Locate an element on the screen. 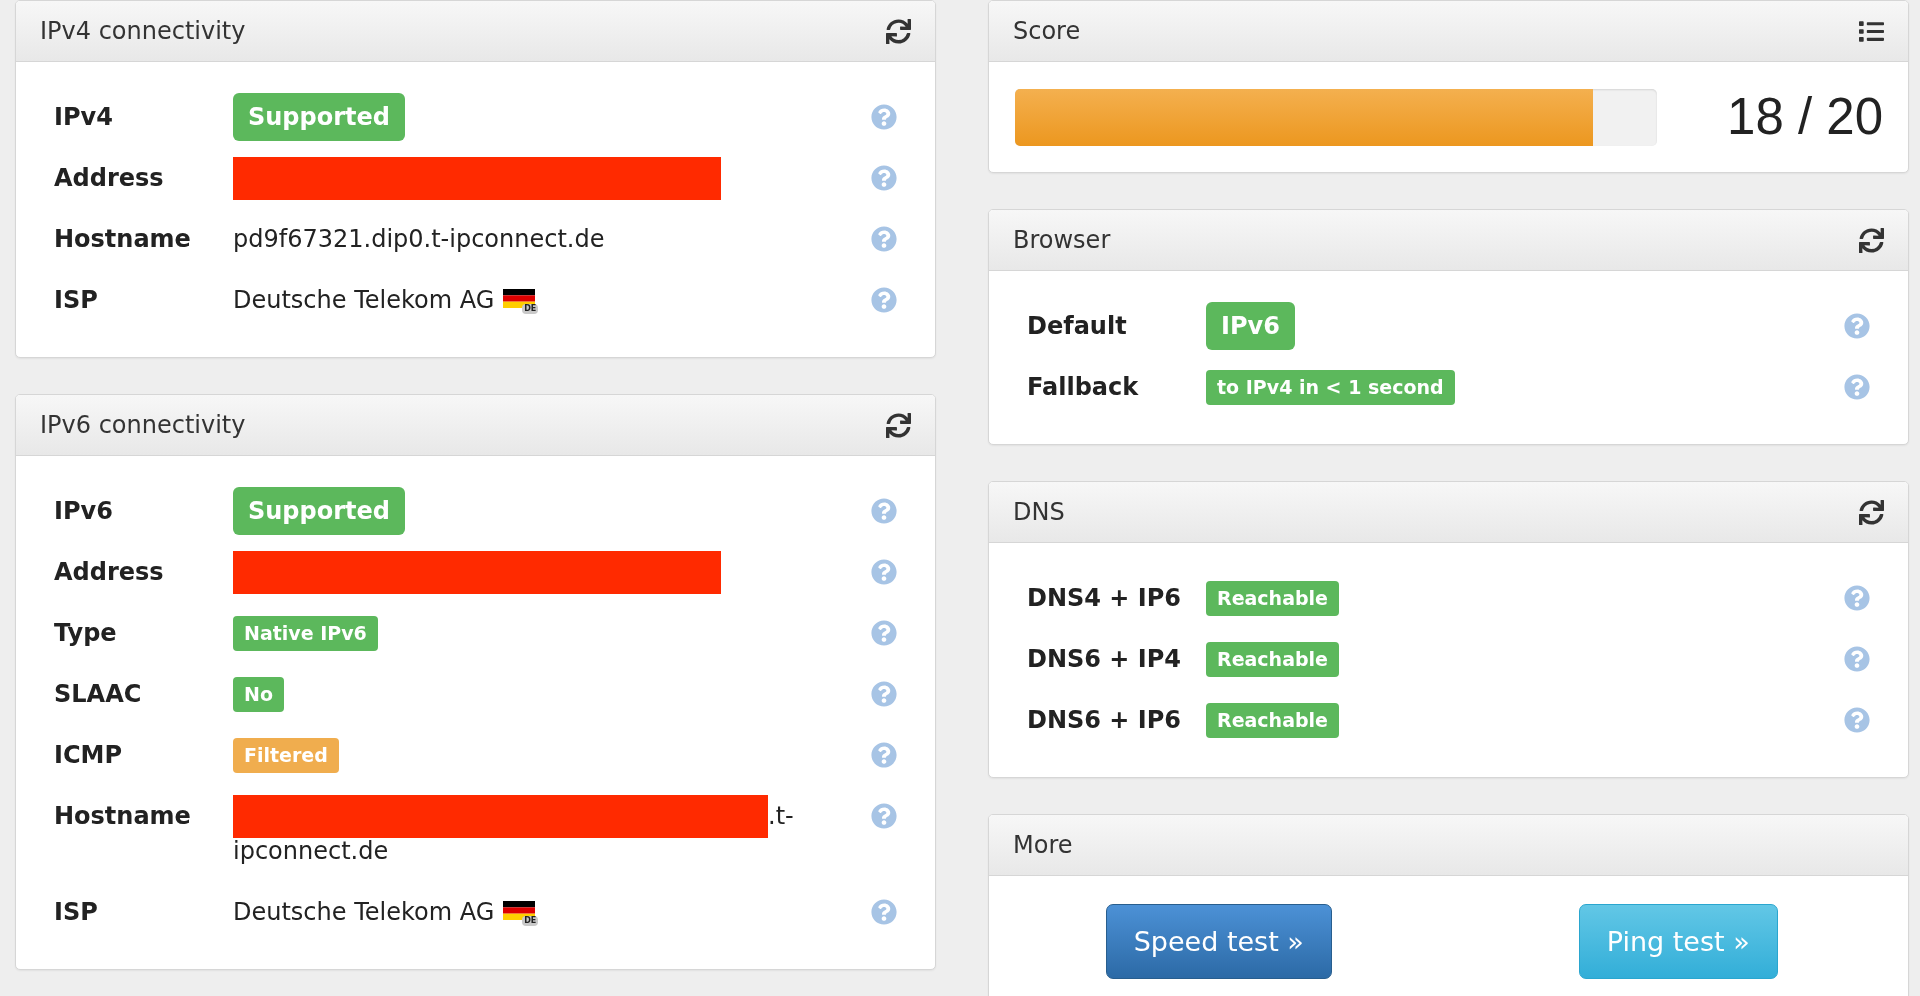  row-label: IPv4 is located at coordinates (84, 117).